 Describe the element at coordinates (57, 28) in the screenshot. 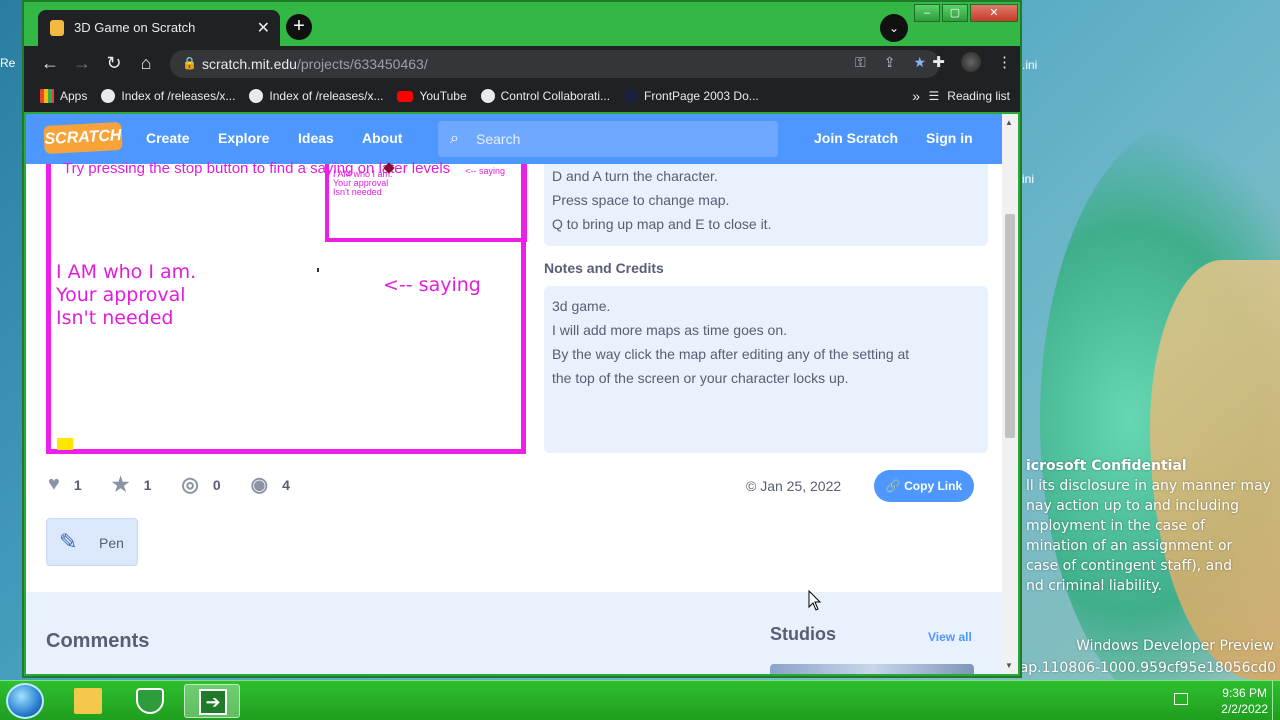

I see `scratch-favicon-icon` at that location.